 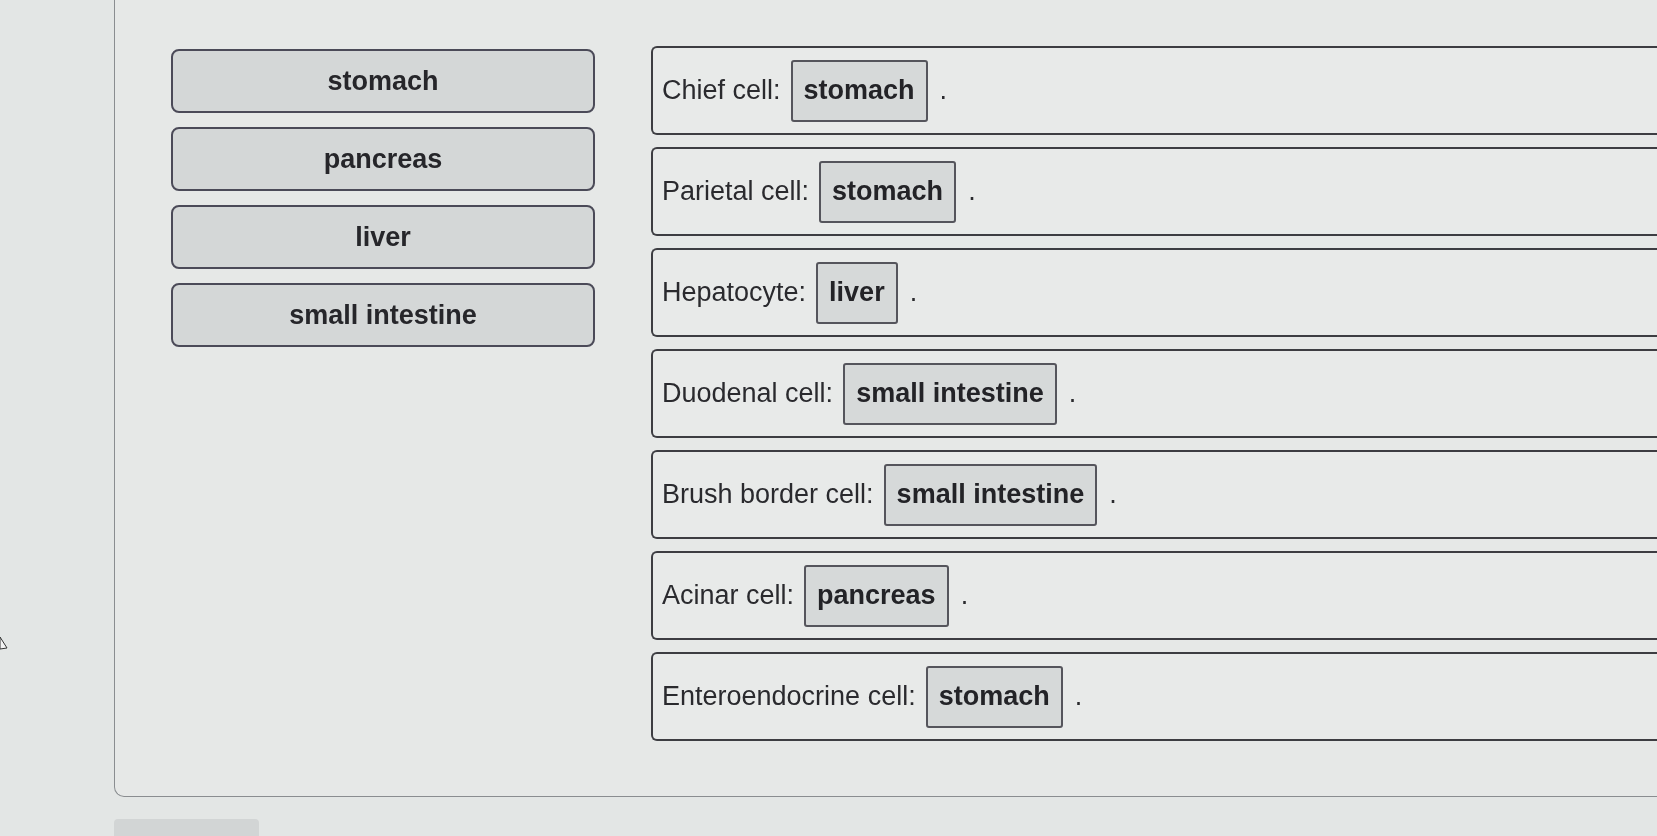 What do you see at coordinates (857, 292) in the screenshot?
I see `dropped-answer: liver` at bounding box center [857, 292].